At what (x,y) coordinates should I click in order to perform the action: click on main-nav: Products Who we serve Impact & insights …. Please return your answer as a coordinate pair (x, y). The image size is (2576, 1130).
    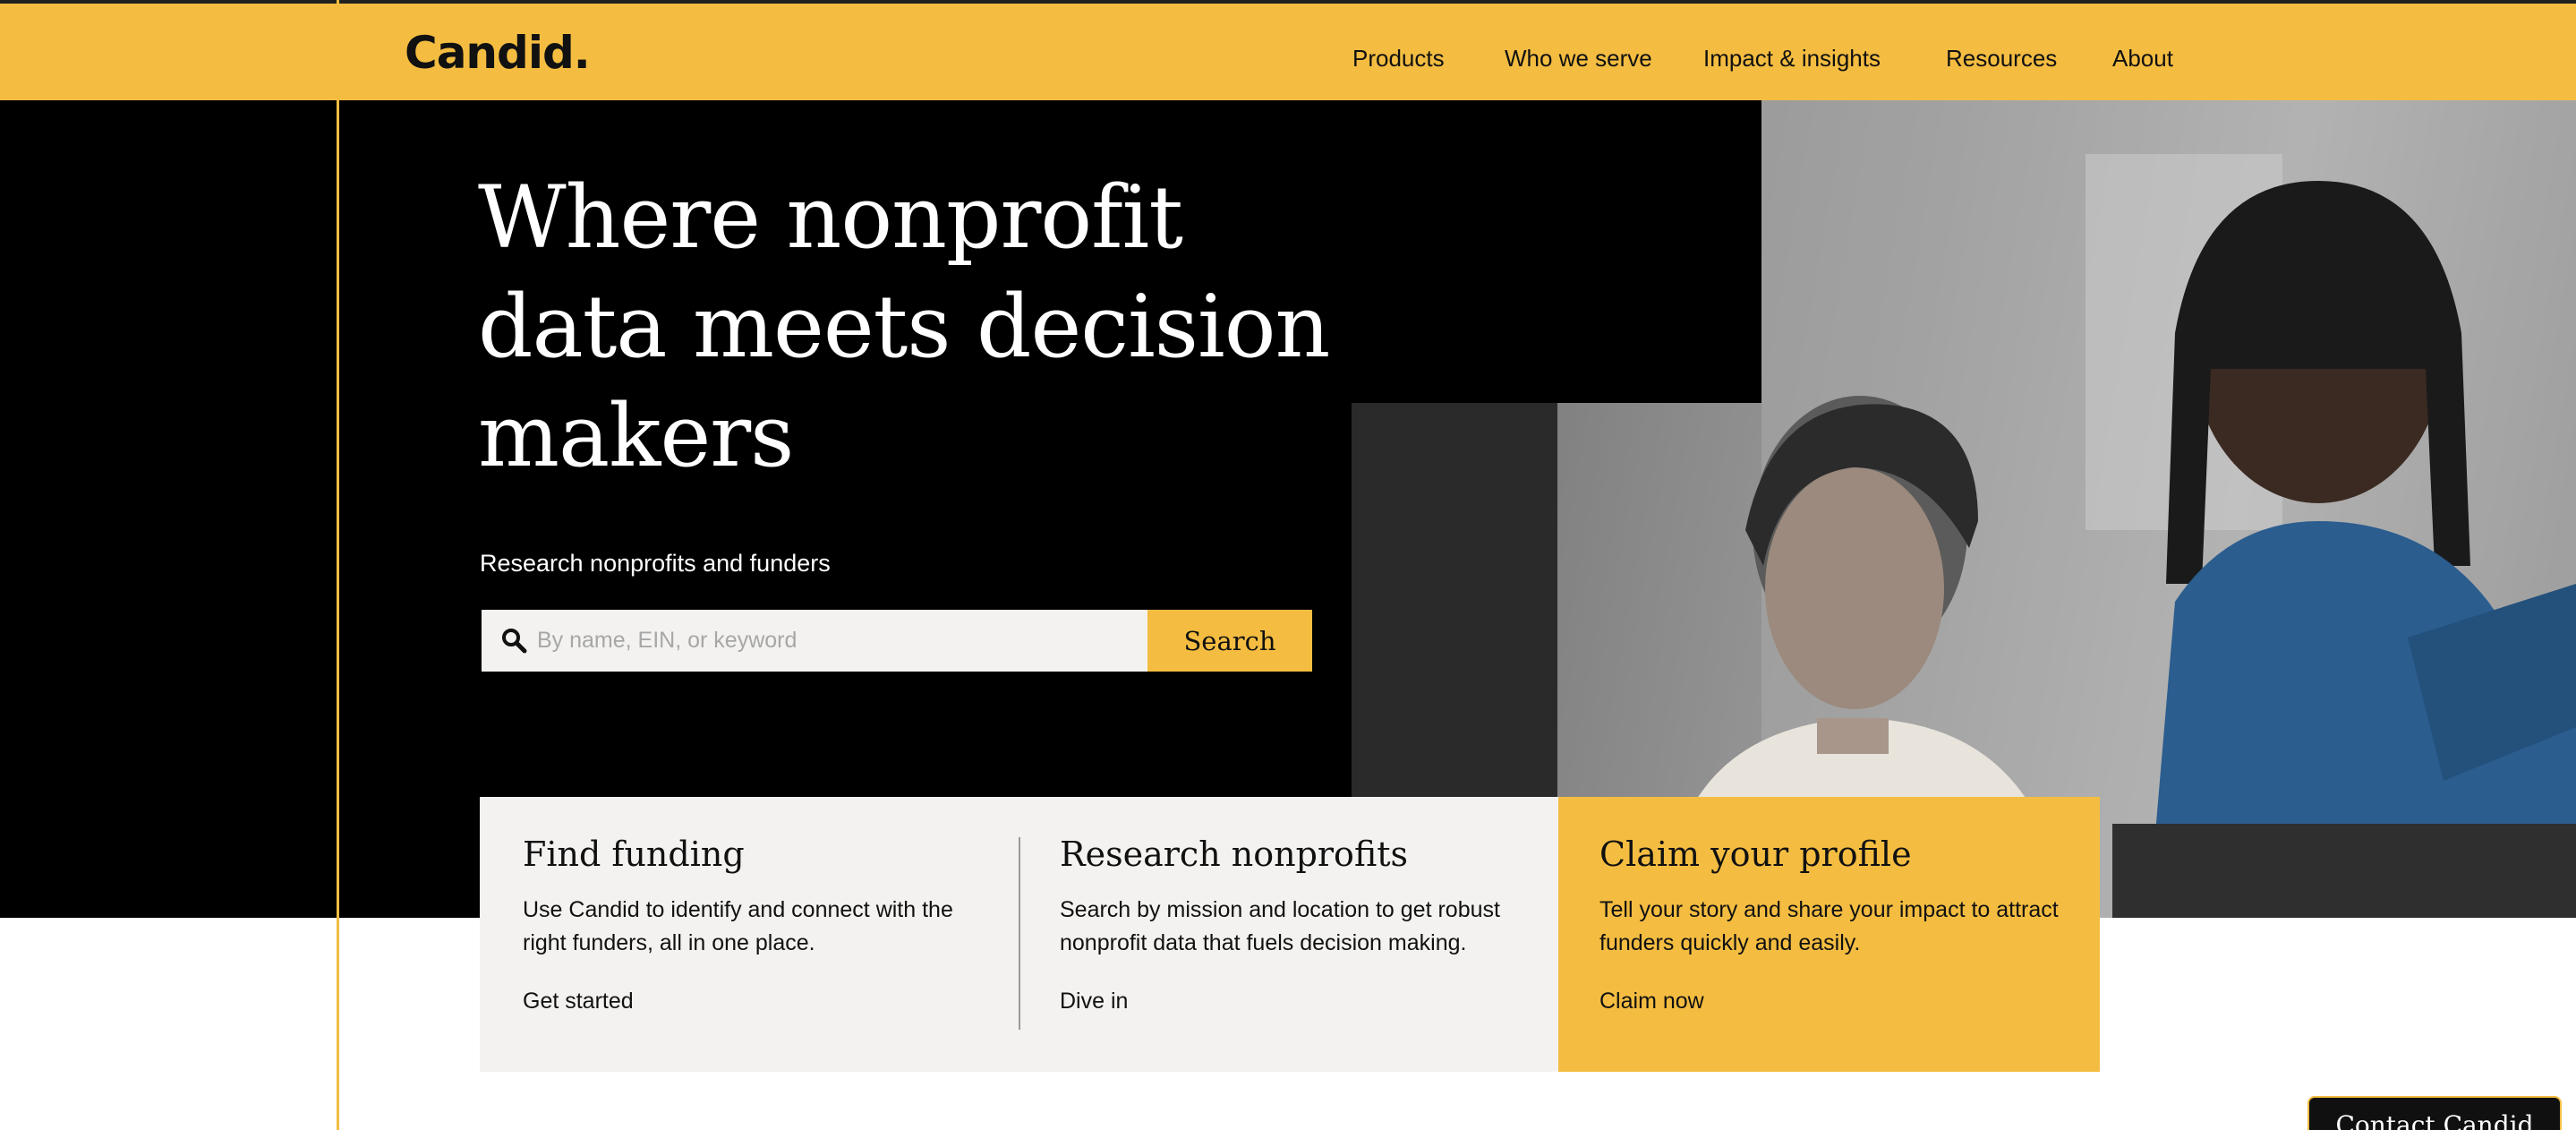
    Looking at the image, I should click on (1288, 63).